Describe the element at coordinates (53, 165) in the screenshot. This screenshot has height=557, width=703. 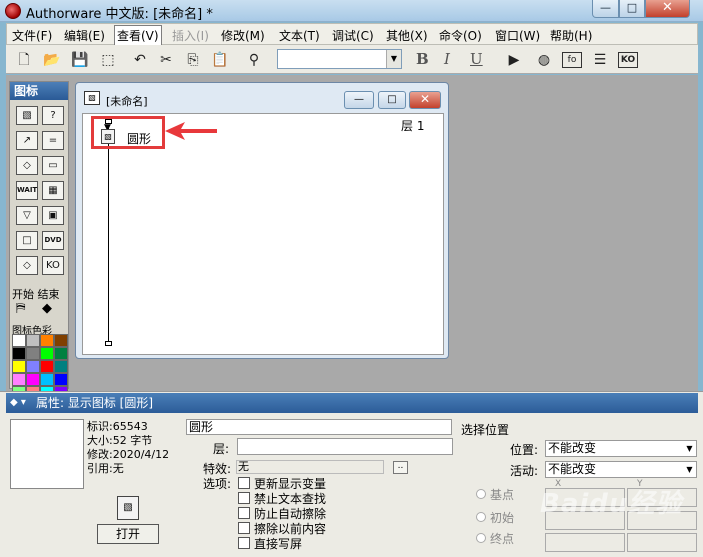
I see `navigate-icon: ▭` at that location.